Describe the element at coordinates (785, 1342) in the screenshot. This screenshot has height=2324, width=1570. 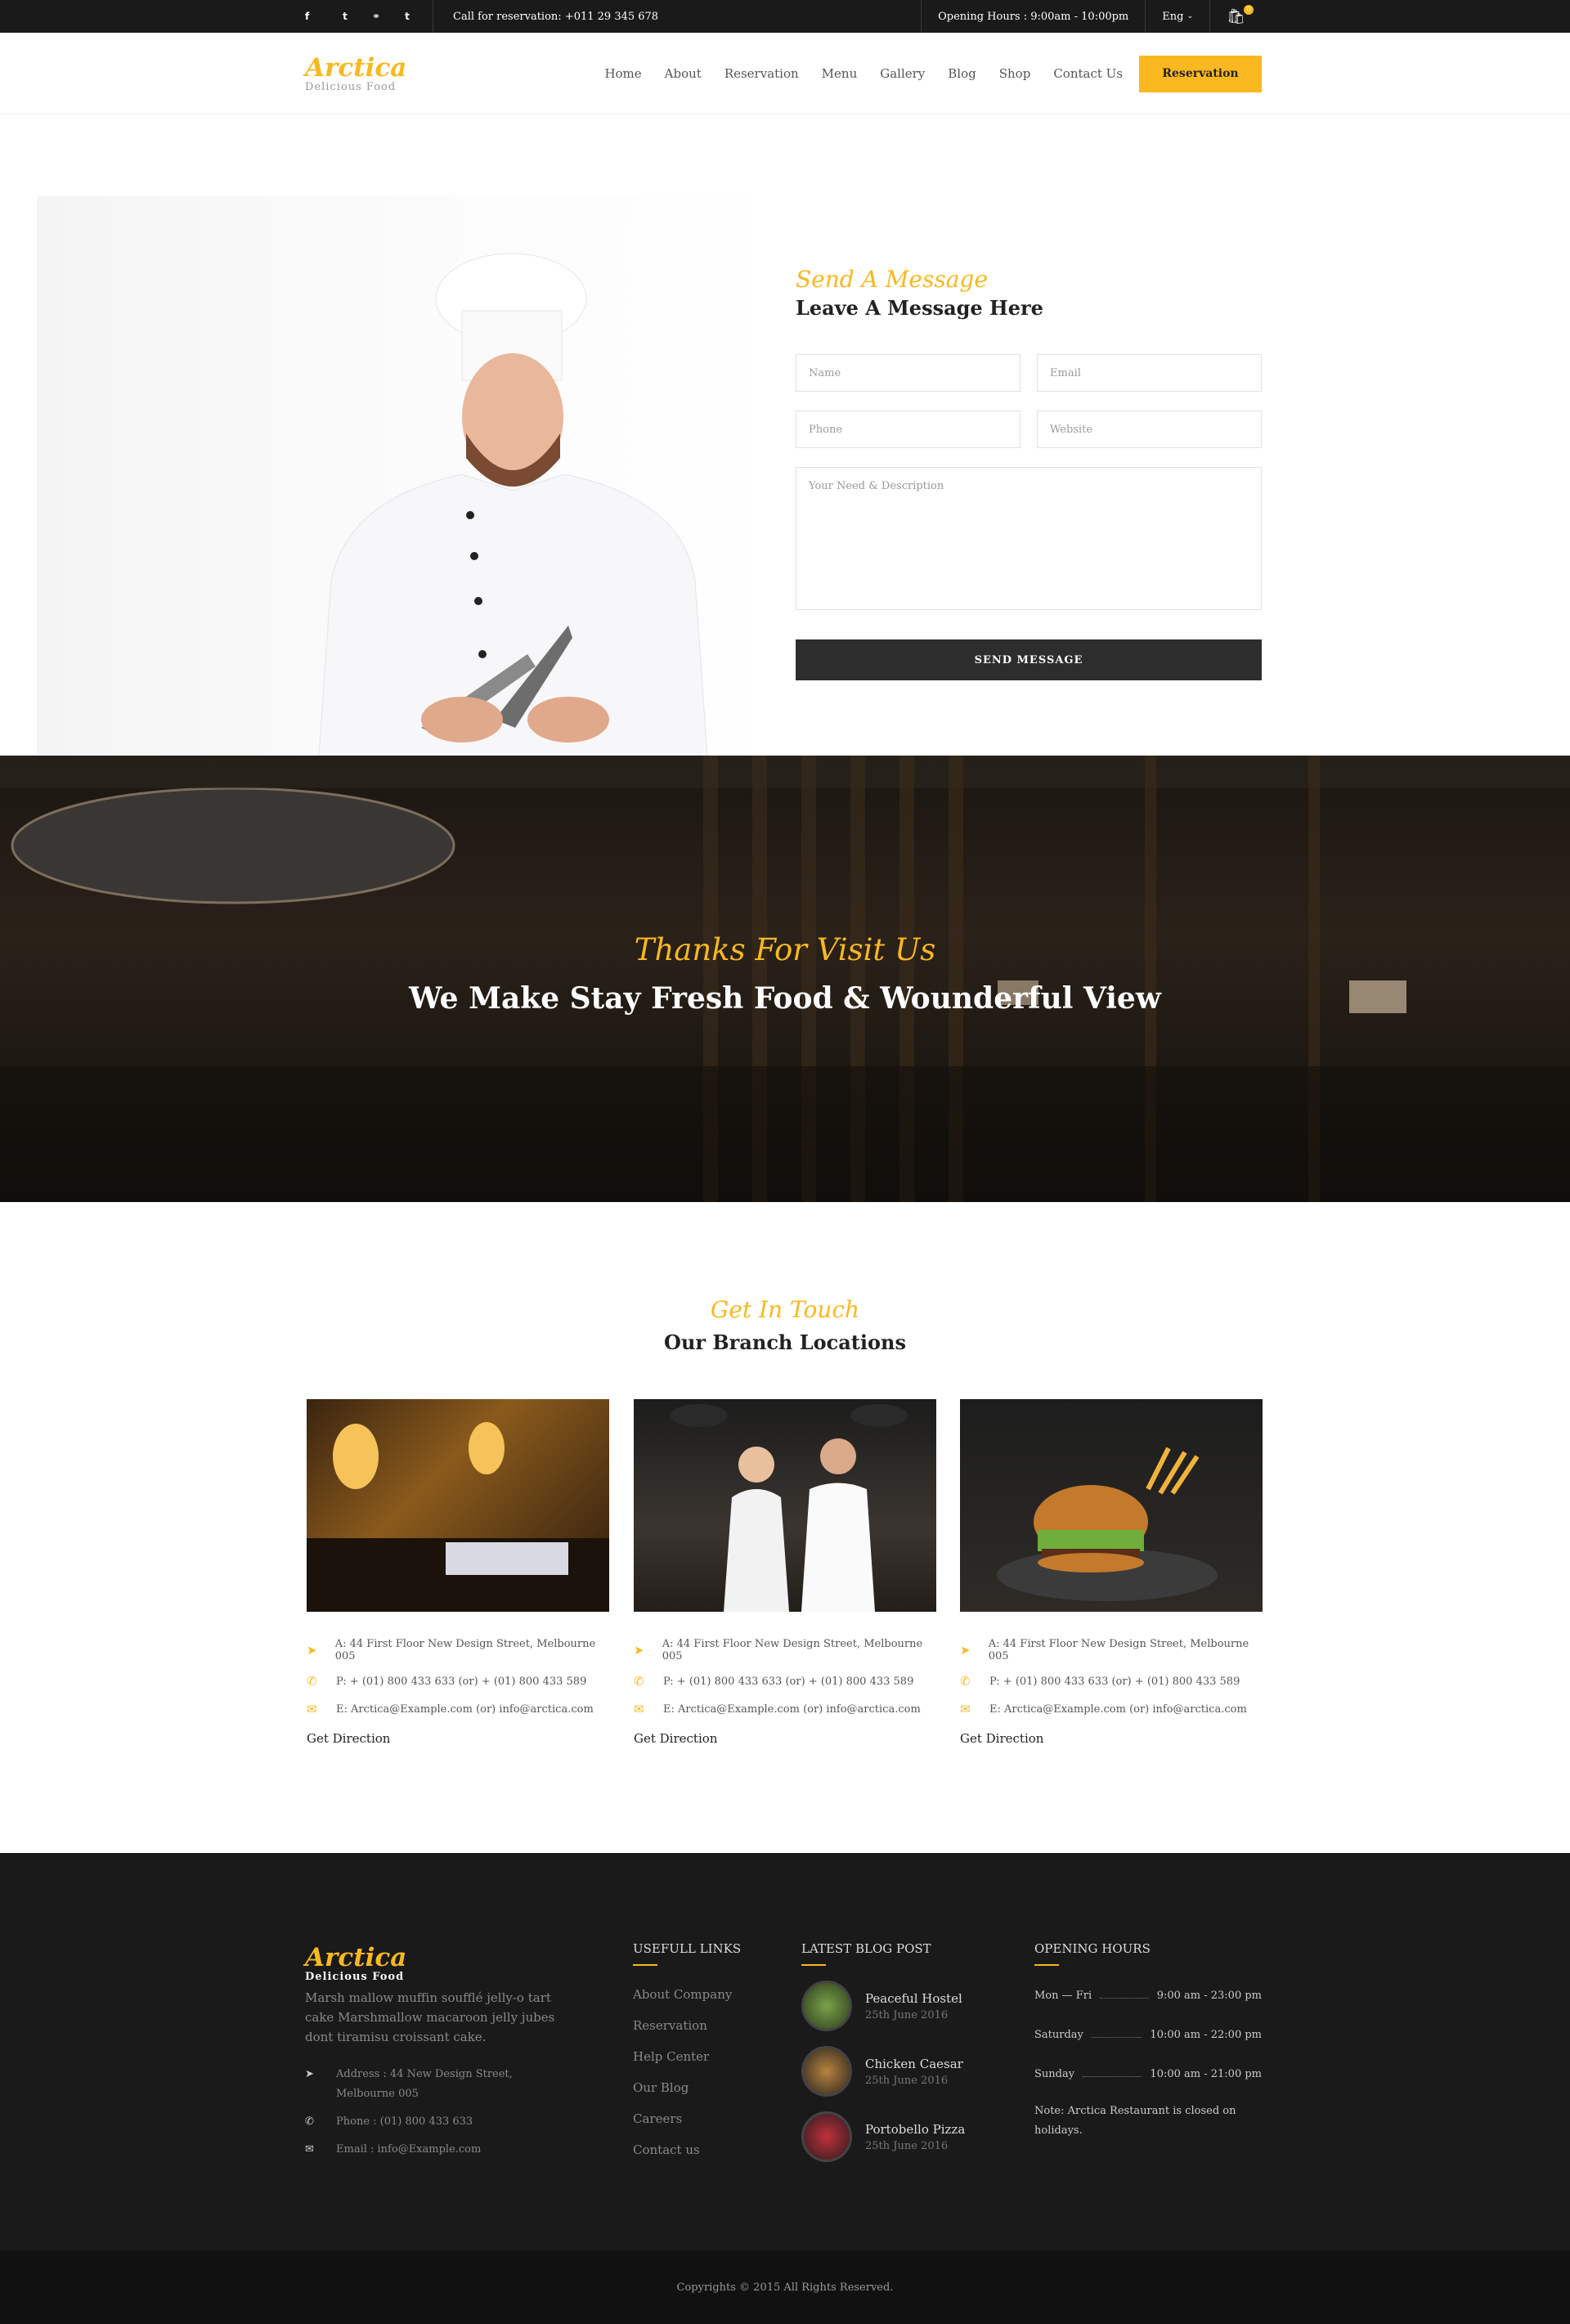
I see `branches-title: Our Branch Locations` at that location.